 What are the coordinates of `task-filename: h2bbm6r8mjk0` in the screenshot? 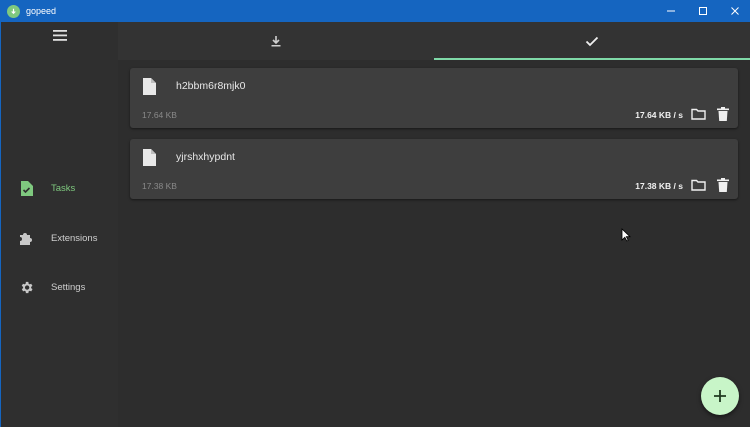 It's located at (211, 86).